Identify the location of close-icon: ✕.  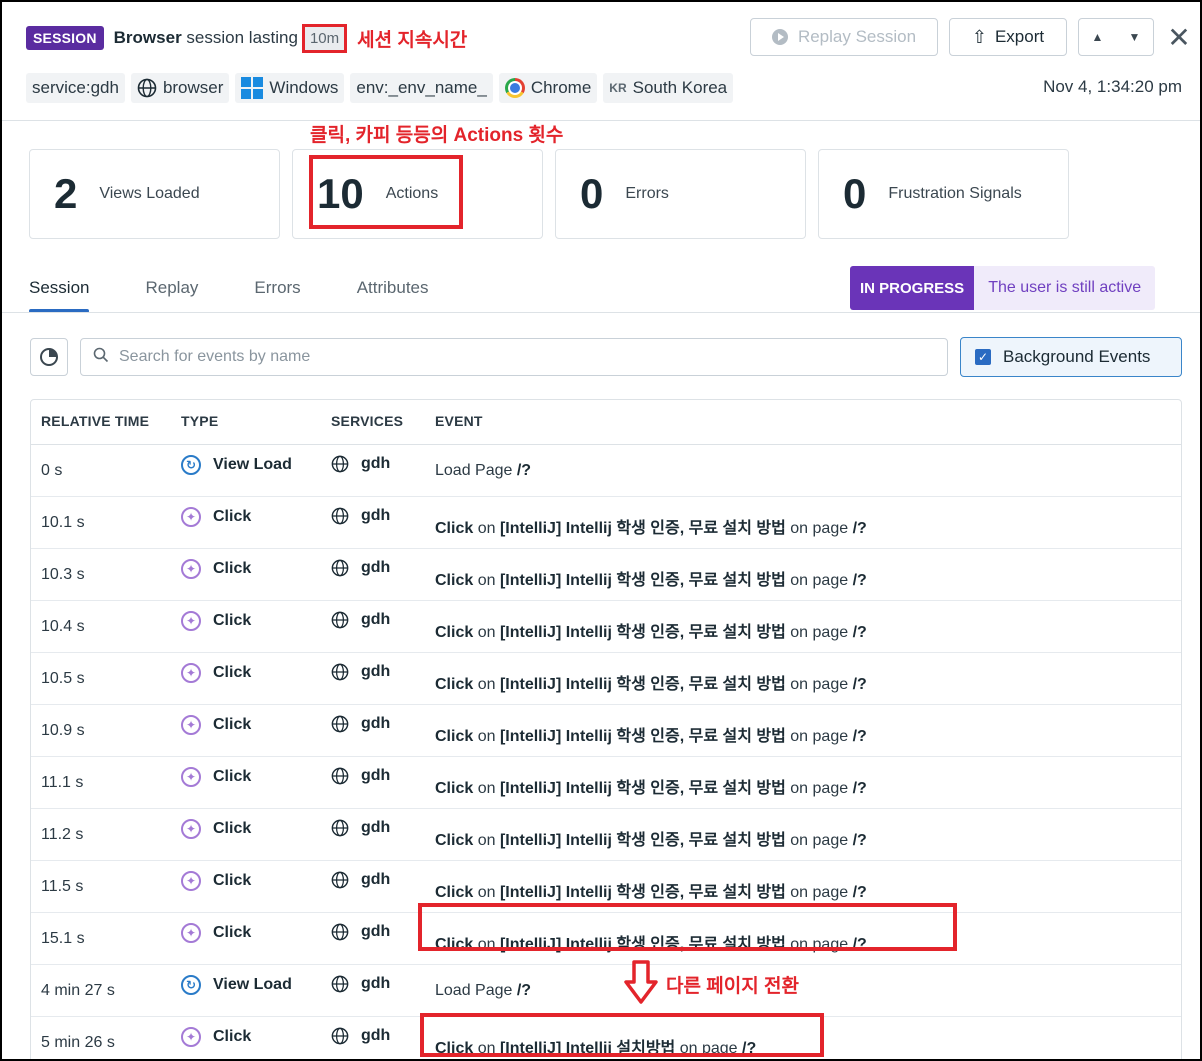
(1179, 37).